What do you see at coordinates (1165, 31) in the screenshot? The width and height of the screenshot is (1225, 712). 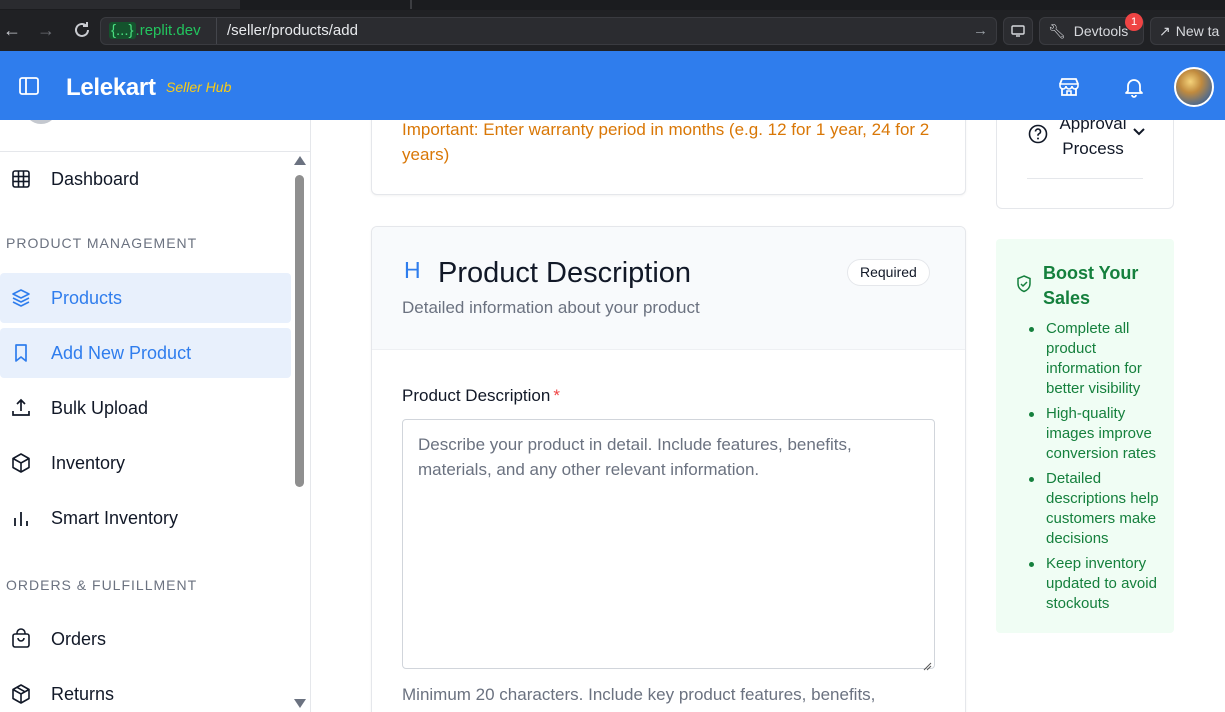 I see `external-link-icon: ↗` at bounding box center [1165, 31].